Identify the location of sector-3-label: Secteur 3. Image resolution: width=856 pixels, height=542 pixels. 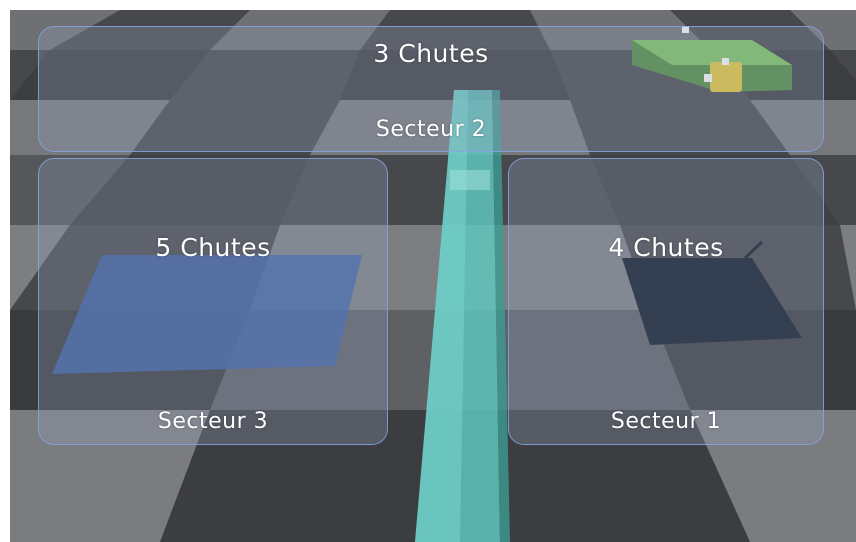
(213, 421).